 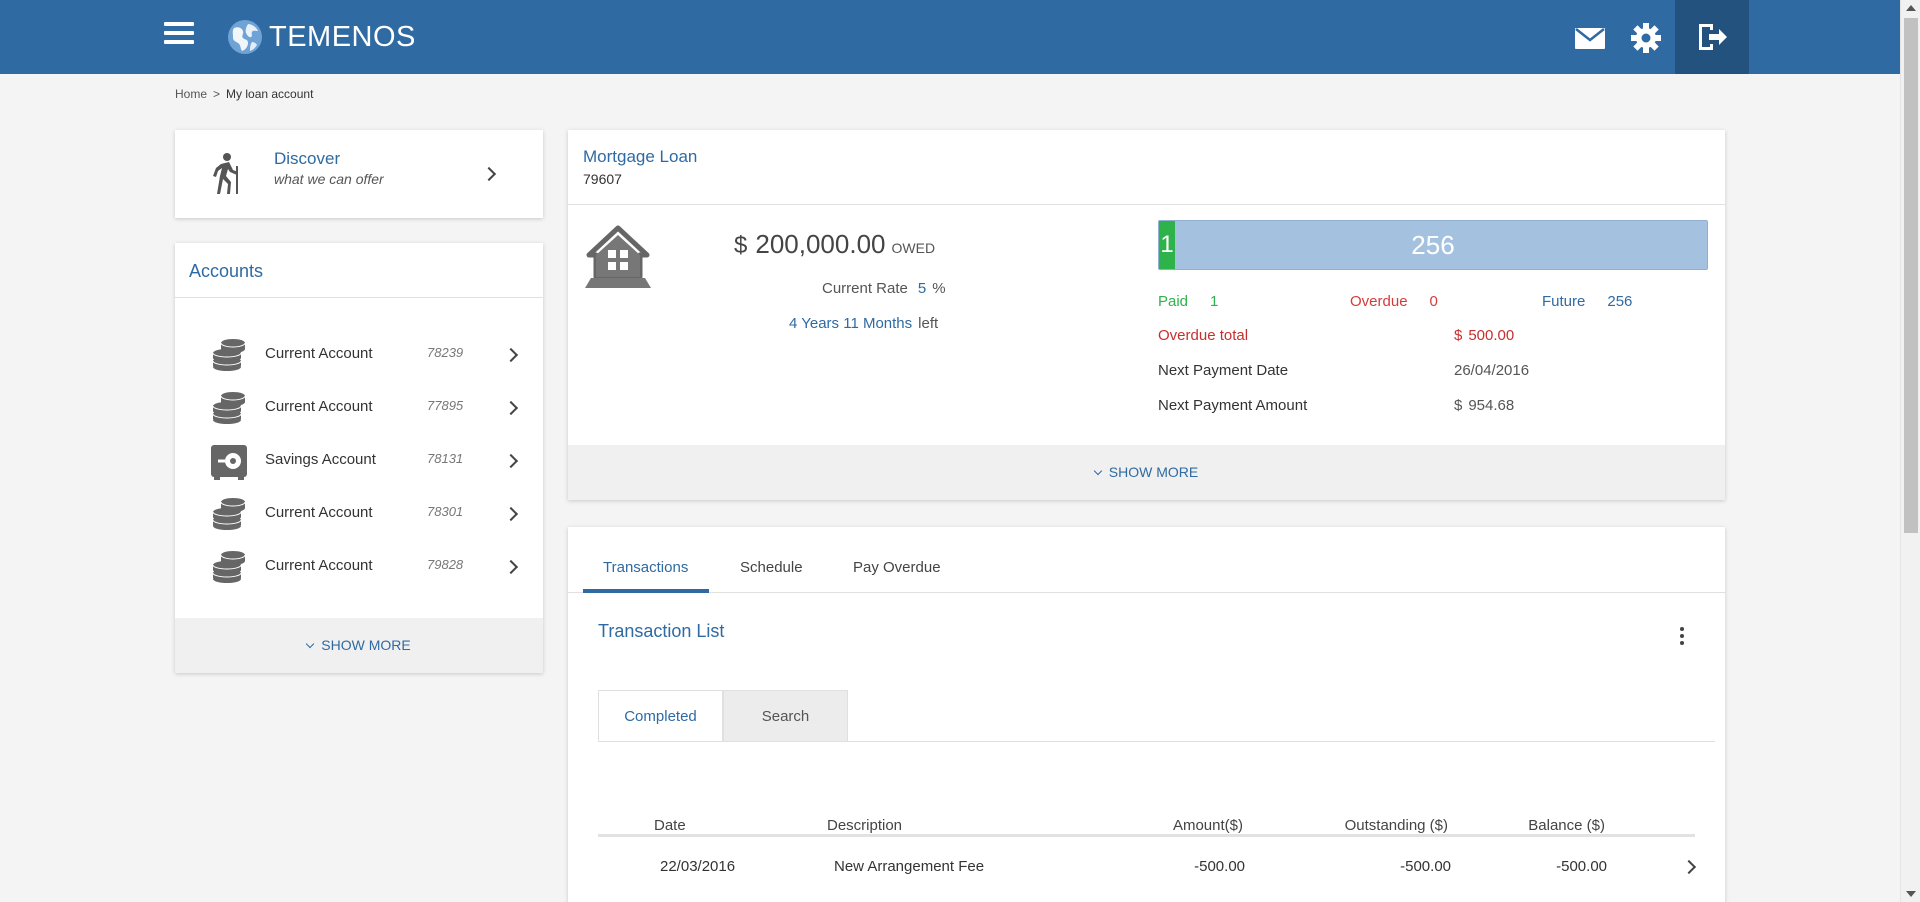 I want to click on breadcrumb-home-link: Home, so click(x=191, y=94).